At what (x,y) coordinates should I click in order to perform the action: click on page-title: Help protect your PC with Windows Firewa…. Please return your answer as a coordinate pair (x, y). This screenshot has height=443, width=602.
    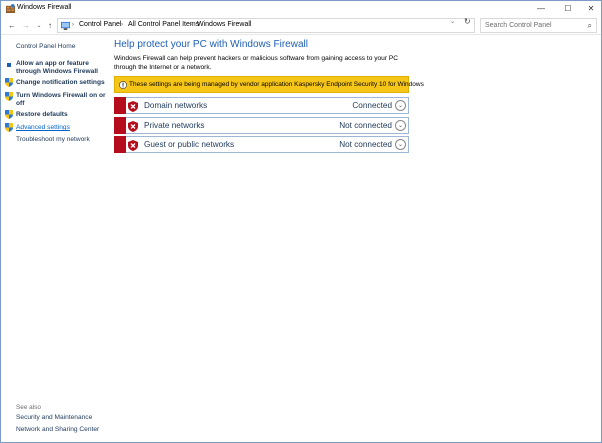
    Looking at the image, I should click on (211, 44).